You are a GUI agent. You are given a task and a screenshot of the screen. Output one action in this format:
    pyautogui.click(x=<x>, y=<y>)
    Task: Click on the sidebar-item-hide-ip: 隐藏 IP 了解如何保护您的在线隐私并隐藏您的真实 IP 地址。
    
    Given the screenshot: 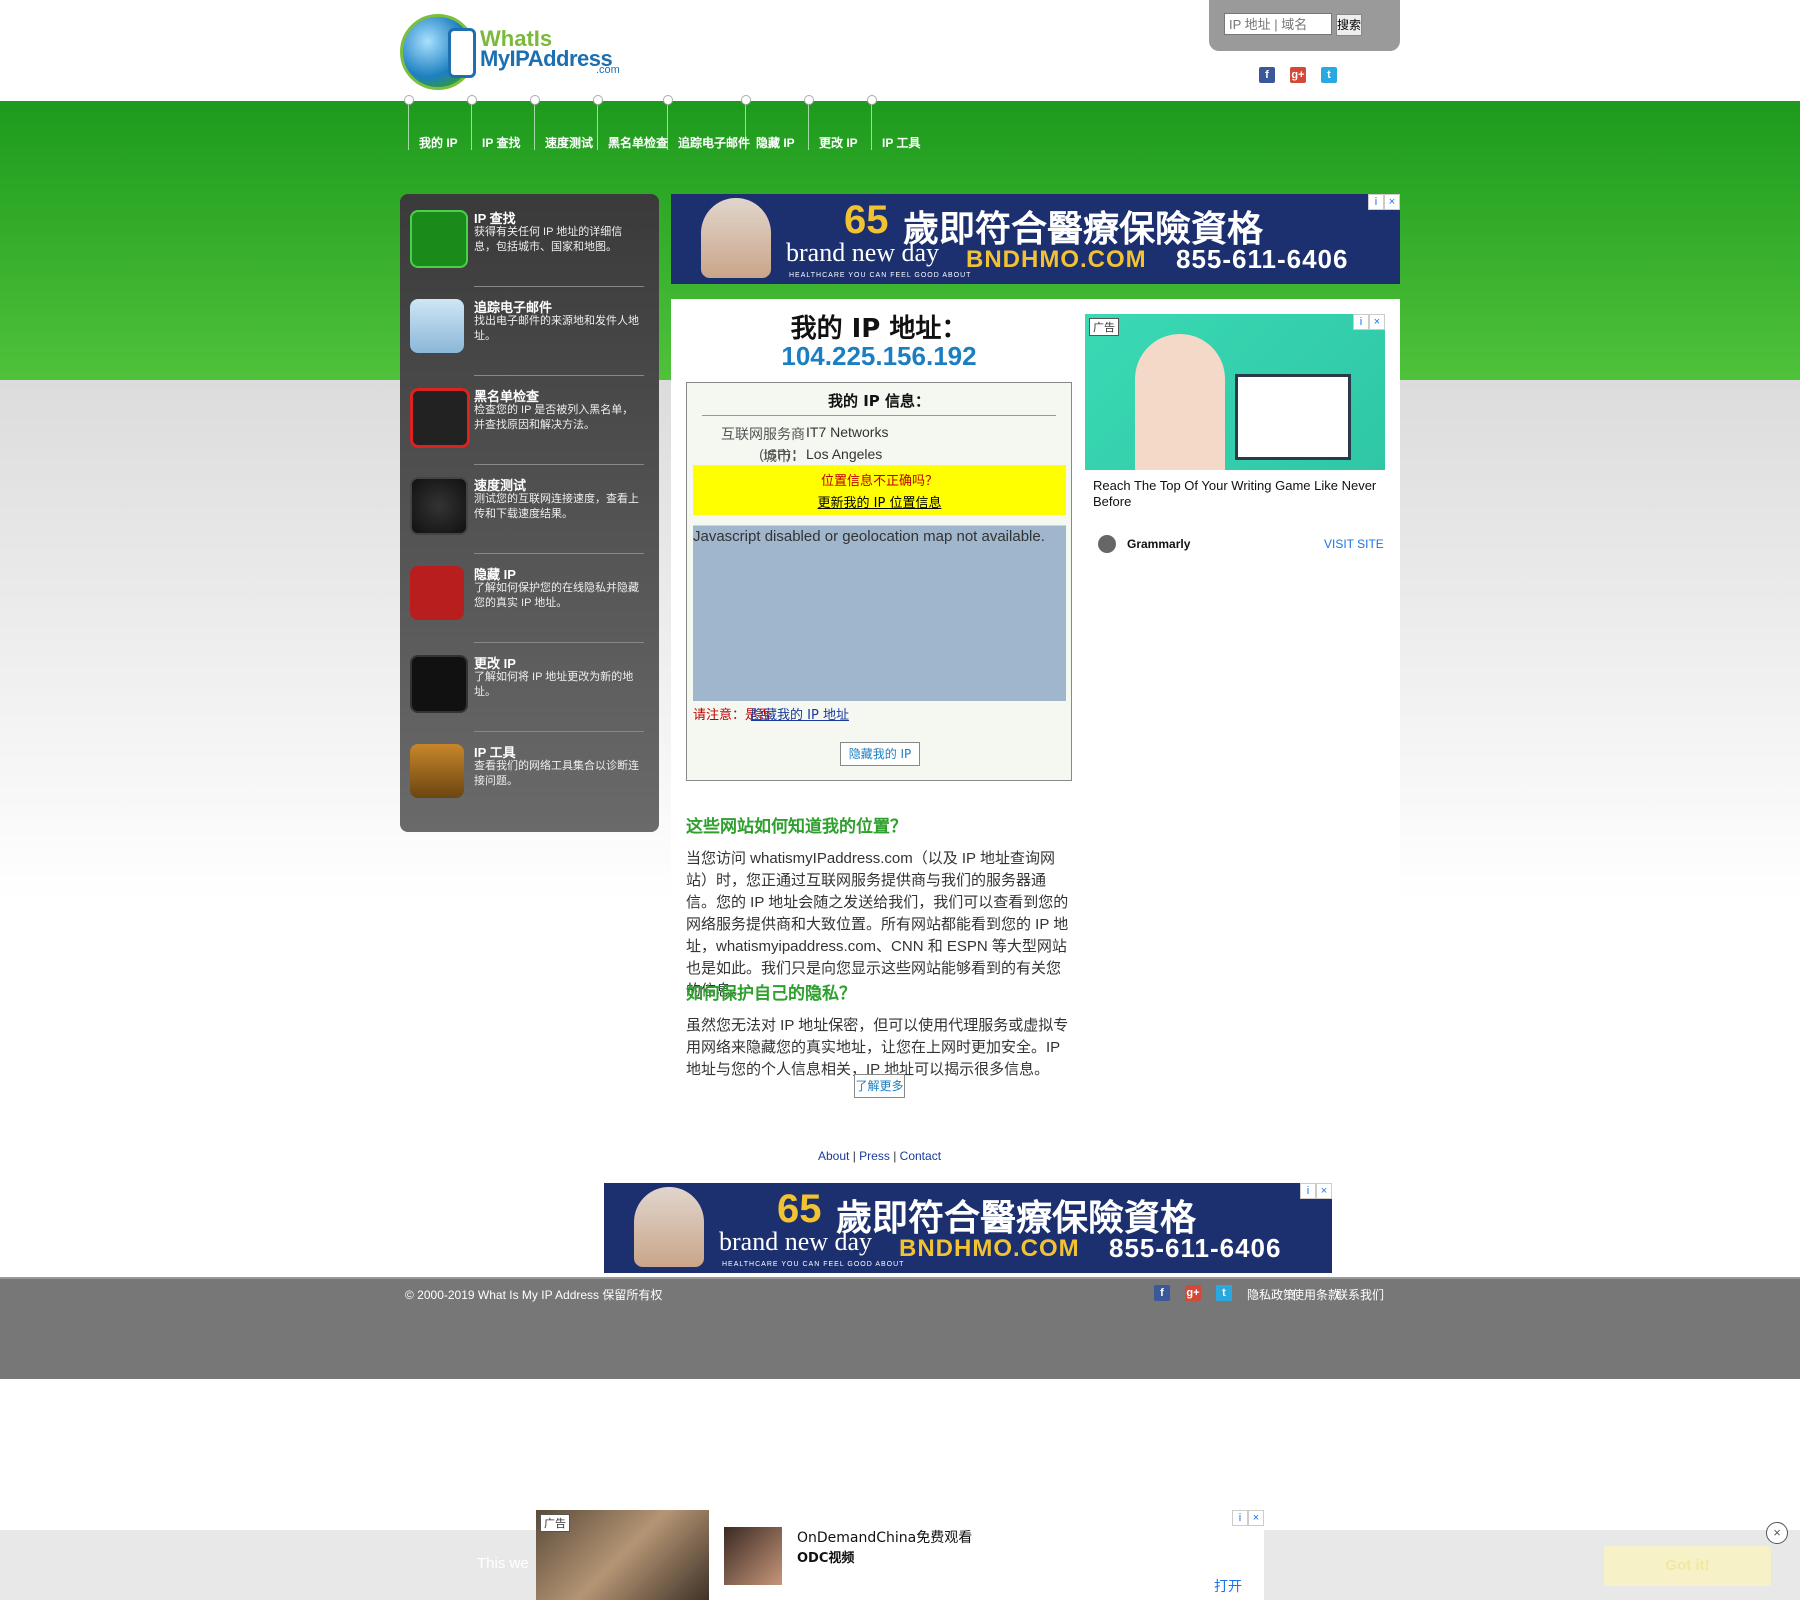 What is the action you would take?
    pyautogui.click(x=530, y=590)
    